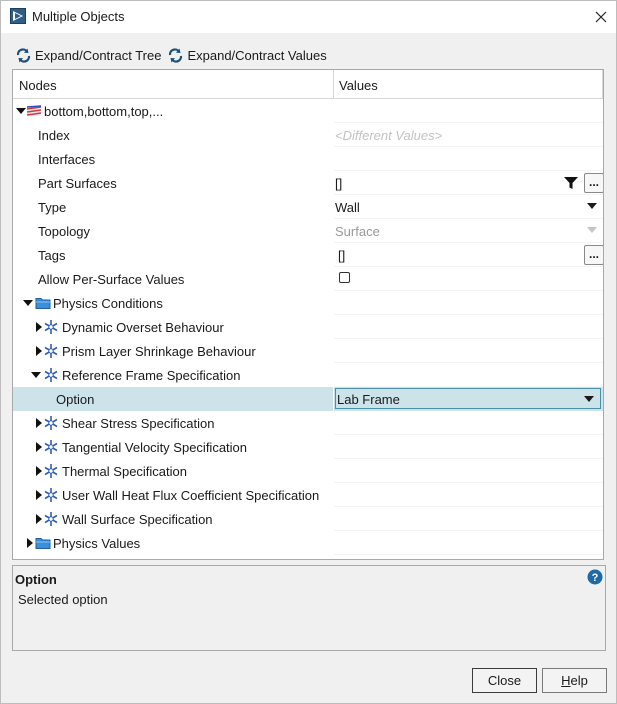  What do you see at coordinates (63, 599) in the screenshot?
I see `description-text: Selected option` at bounding box center [63, 599].